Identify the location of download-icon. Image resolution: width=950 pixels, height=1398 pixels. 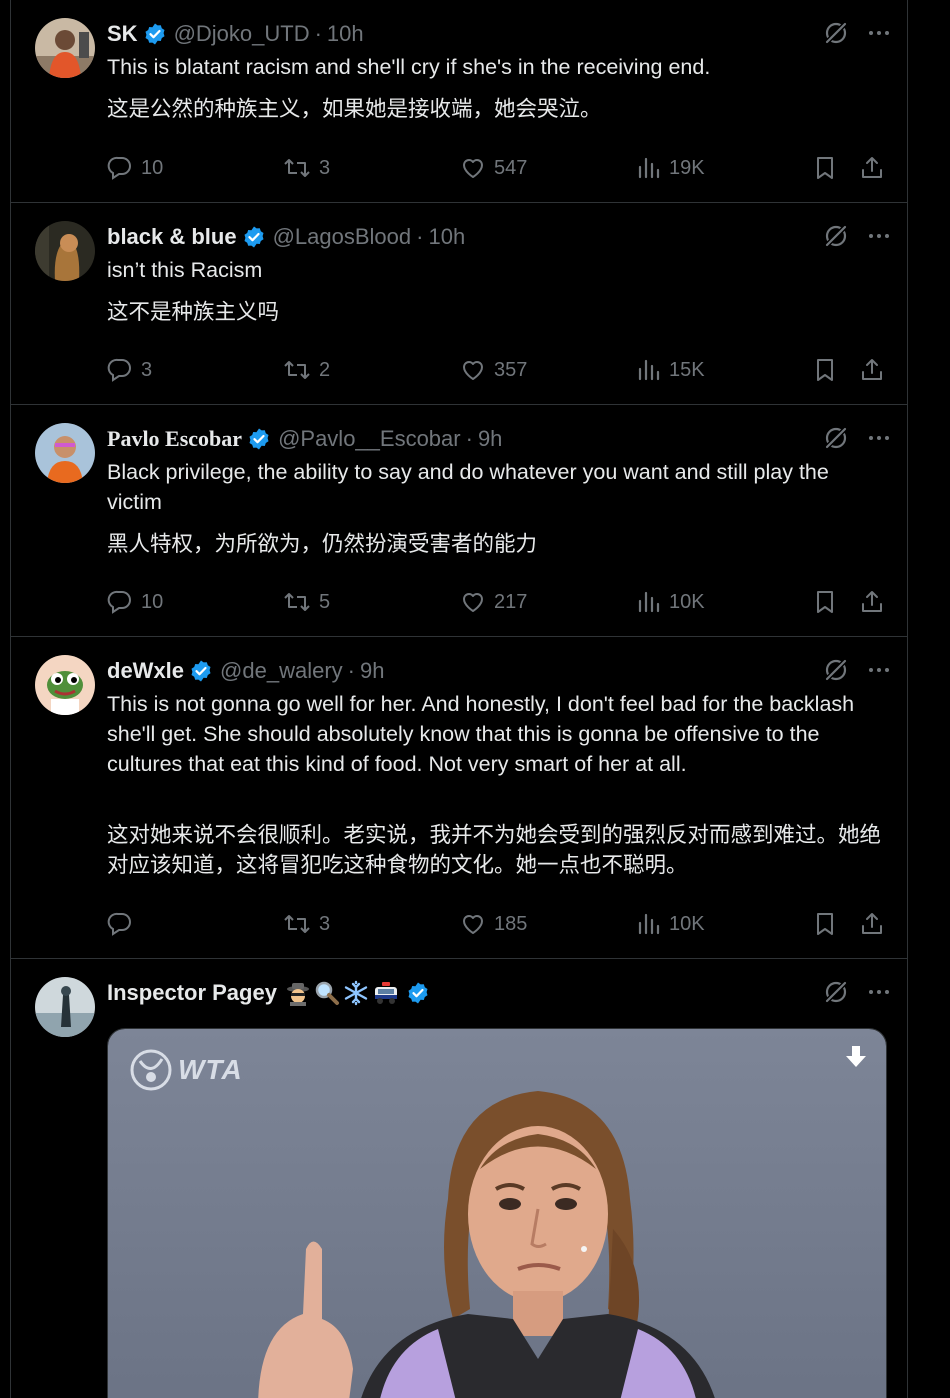
(856, 1056).